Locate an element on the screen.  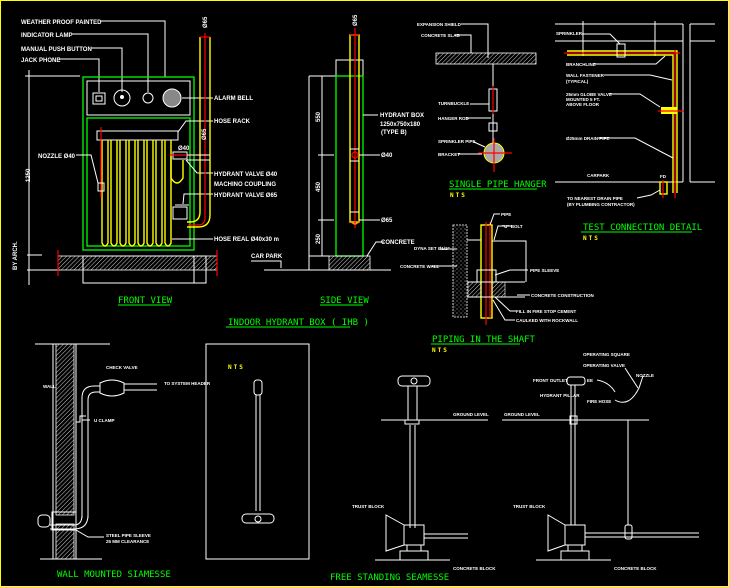
hydrant-valve-65-icon is located at coordinates (180, 213).